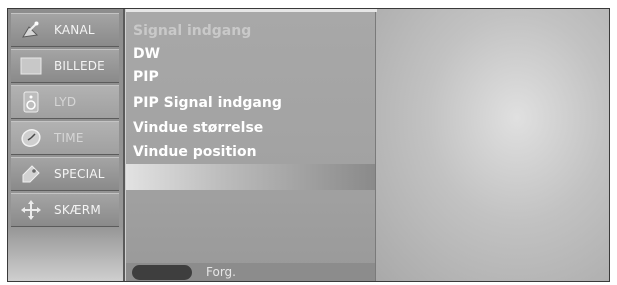 Image resolution: width=617 pixels, height=285 pixels. What do you see at coordinates (146, 54) in the screenshot?
I see `submenu-item-dw: DW` at bounding box center [146, 54].